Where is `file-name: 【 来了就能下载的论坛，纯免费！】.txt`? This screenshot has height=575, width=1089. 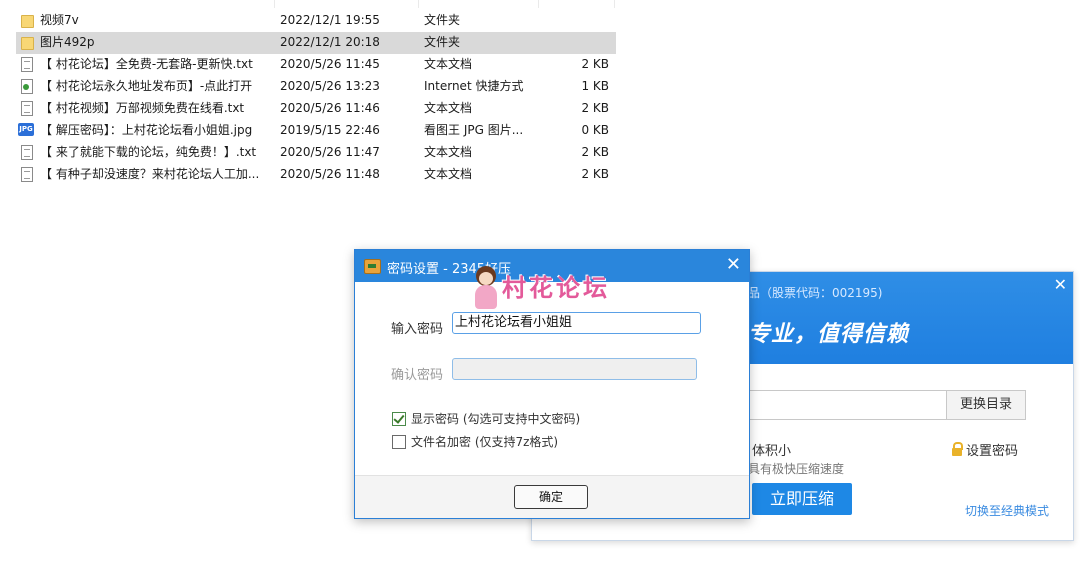 file-name: 【 来了就能下载的论坛，纯免费！】.txt is located at coordinates (148, 152).